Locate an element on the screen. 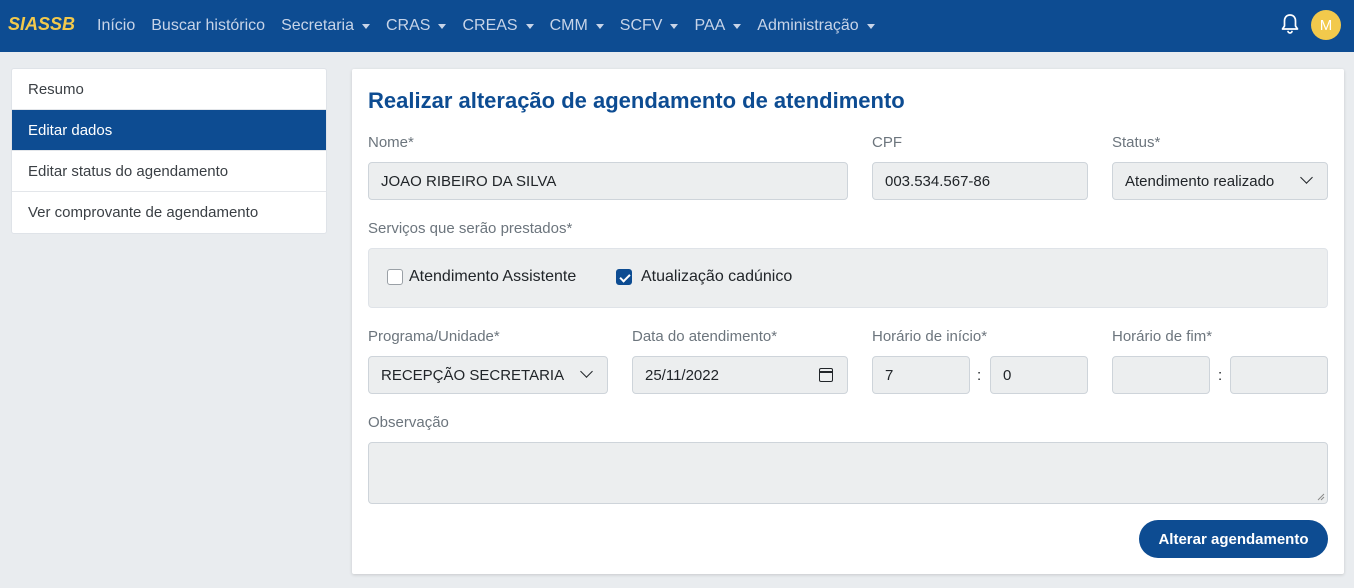 The width and height of the screenshot is (1354, 588). fim-hora-field is located at coordinates (1161, 375).